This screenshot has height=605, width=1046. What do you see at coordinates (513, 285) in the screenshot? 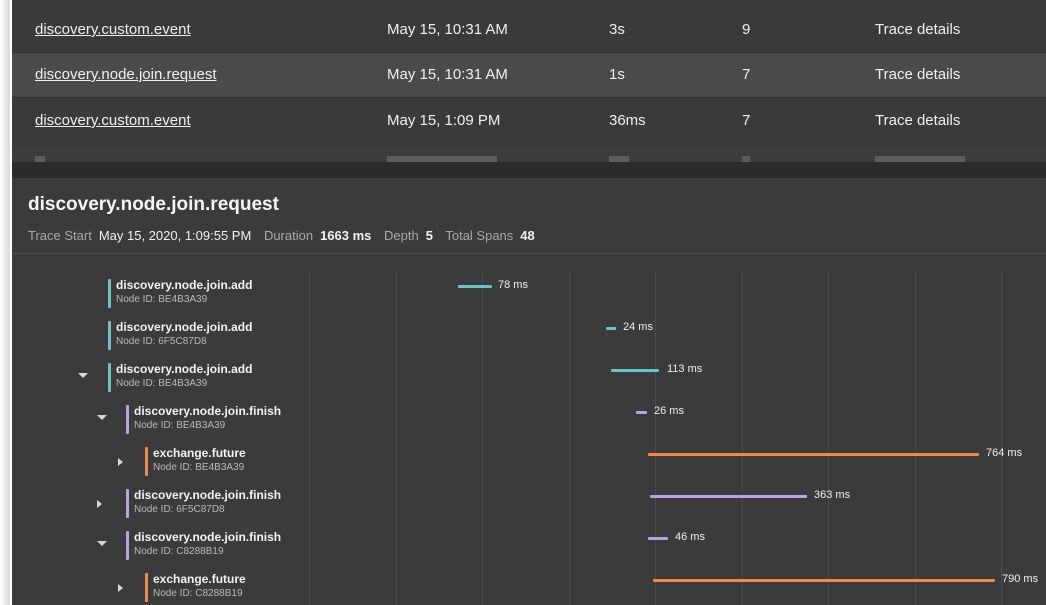
I see `span-duration: 78 ms` at bounding box center [513, 285].